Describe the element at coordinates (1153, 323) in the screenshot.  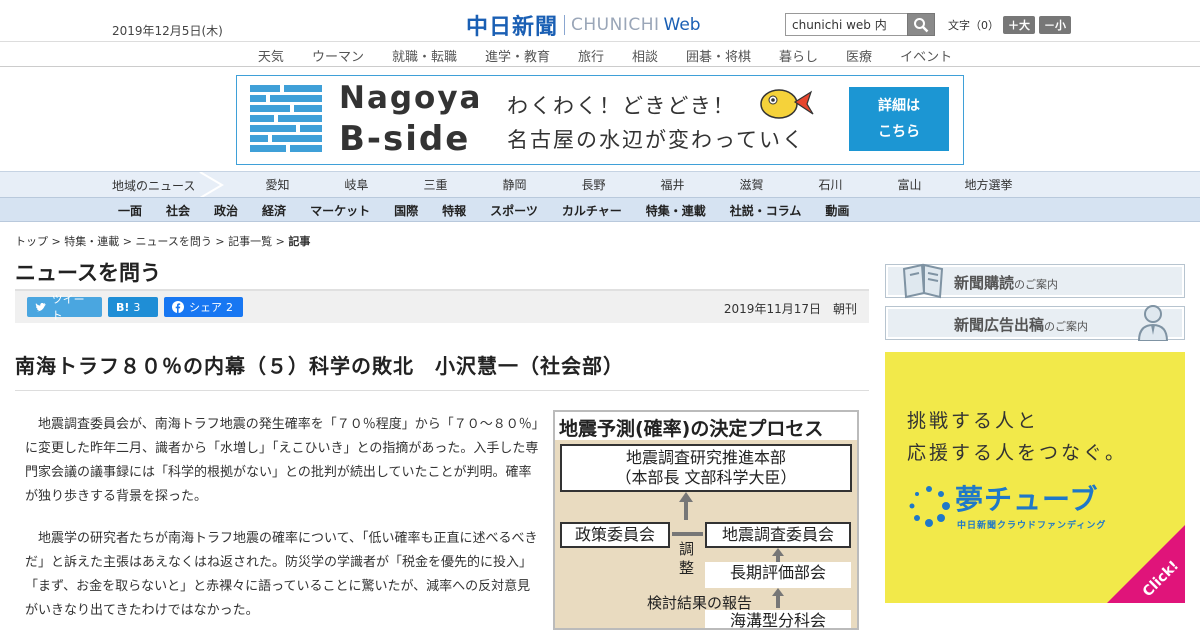
I see `businessperson-icon` at that location.